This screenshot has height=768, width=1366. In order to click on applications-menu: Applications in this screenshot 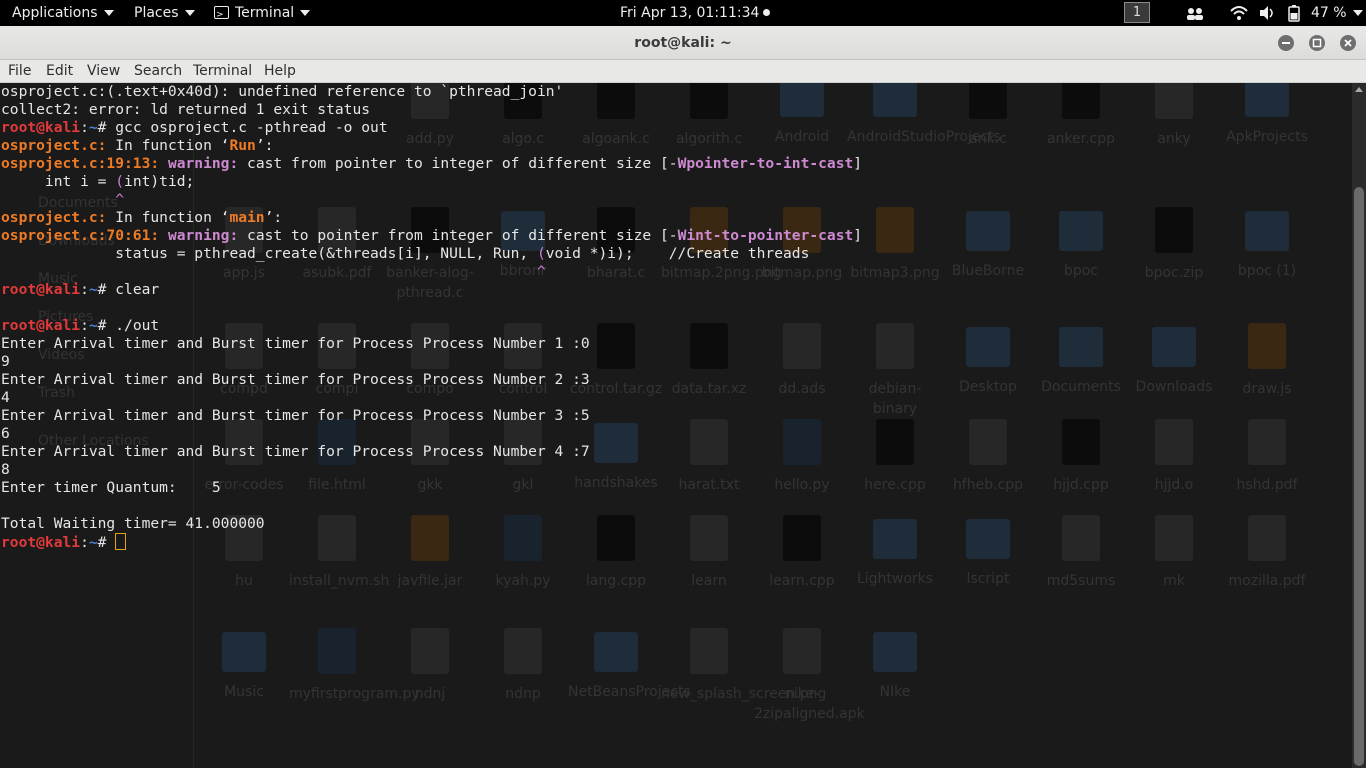, I will do `click(63, 13)`.